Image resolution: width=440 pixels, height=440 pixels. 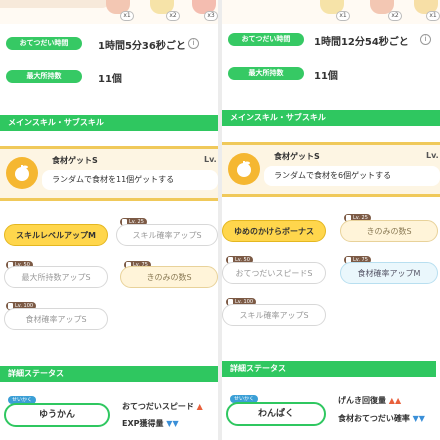 What do you see at coordinates (130, 180) in the screenshot?
I see `main-skill-description: ランダムで食材を11個ゲットする` at bounding box center [130, 180].